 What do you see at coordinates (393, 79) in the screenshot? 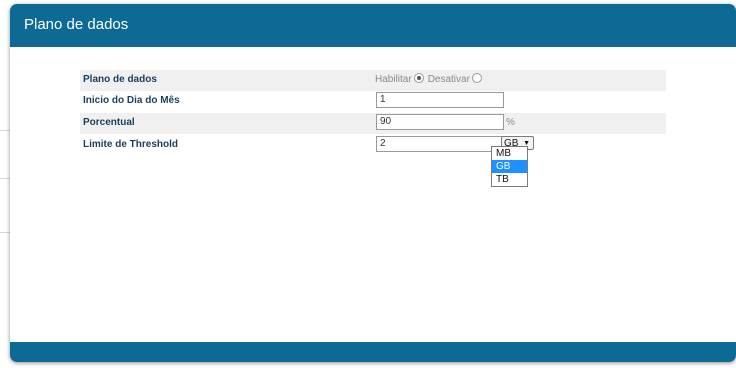
I see `enable-radio-label: Habilitar` at bounding box center [393, 79].